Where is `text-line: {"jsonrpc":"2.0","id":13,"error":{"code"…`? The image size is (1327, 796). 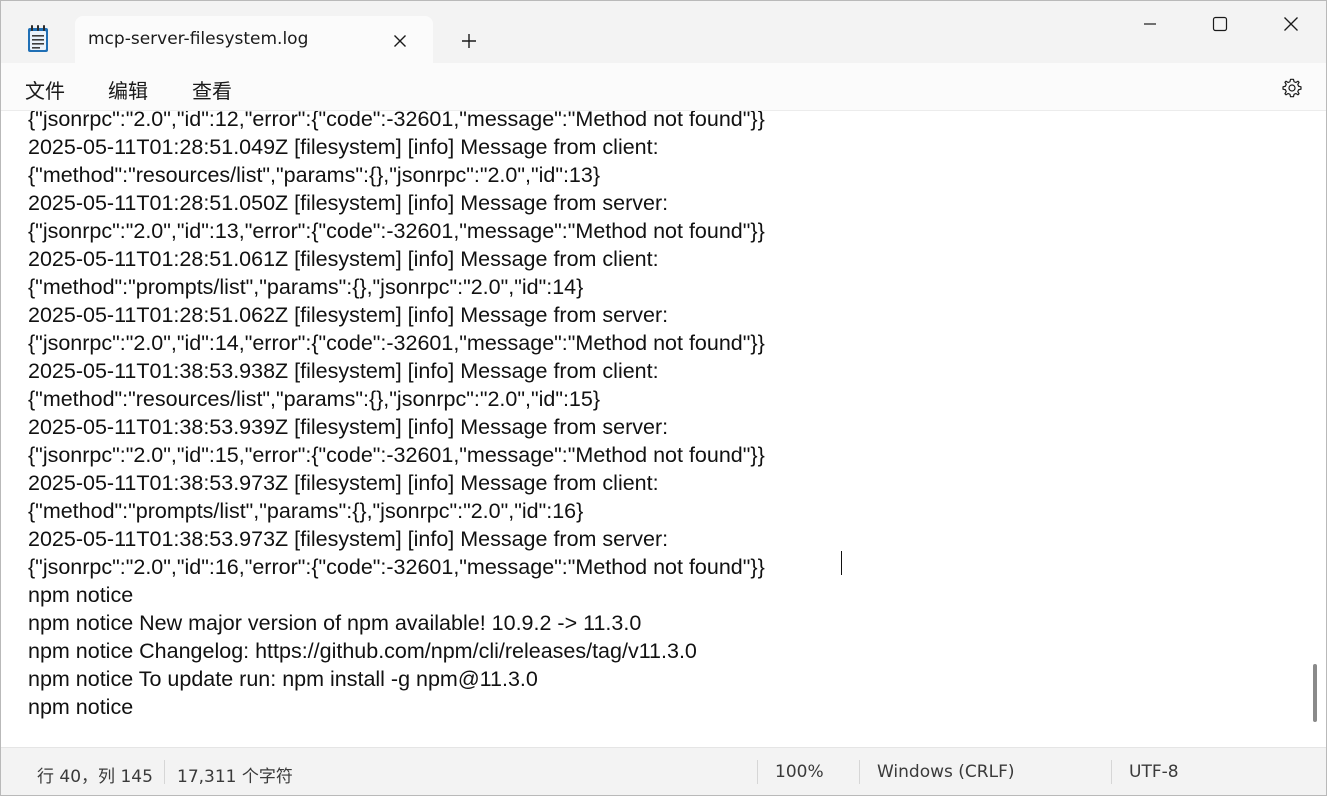
text-line: {"jsonrpc":"2.0","id":13,"error":{"code"… is located at coordinates (396, 231).